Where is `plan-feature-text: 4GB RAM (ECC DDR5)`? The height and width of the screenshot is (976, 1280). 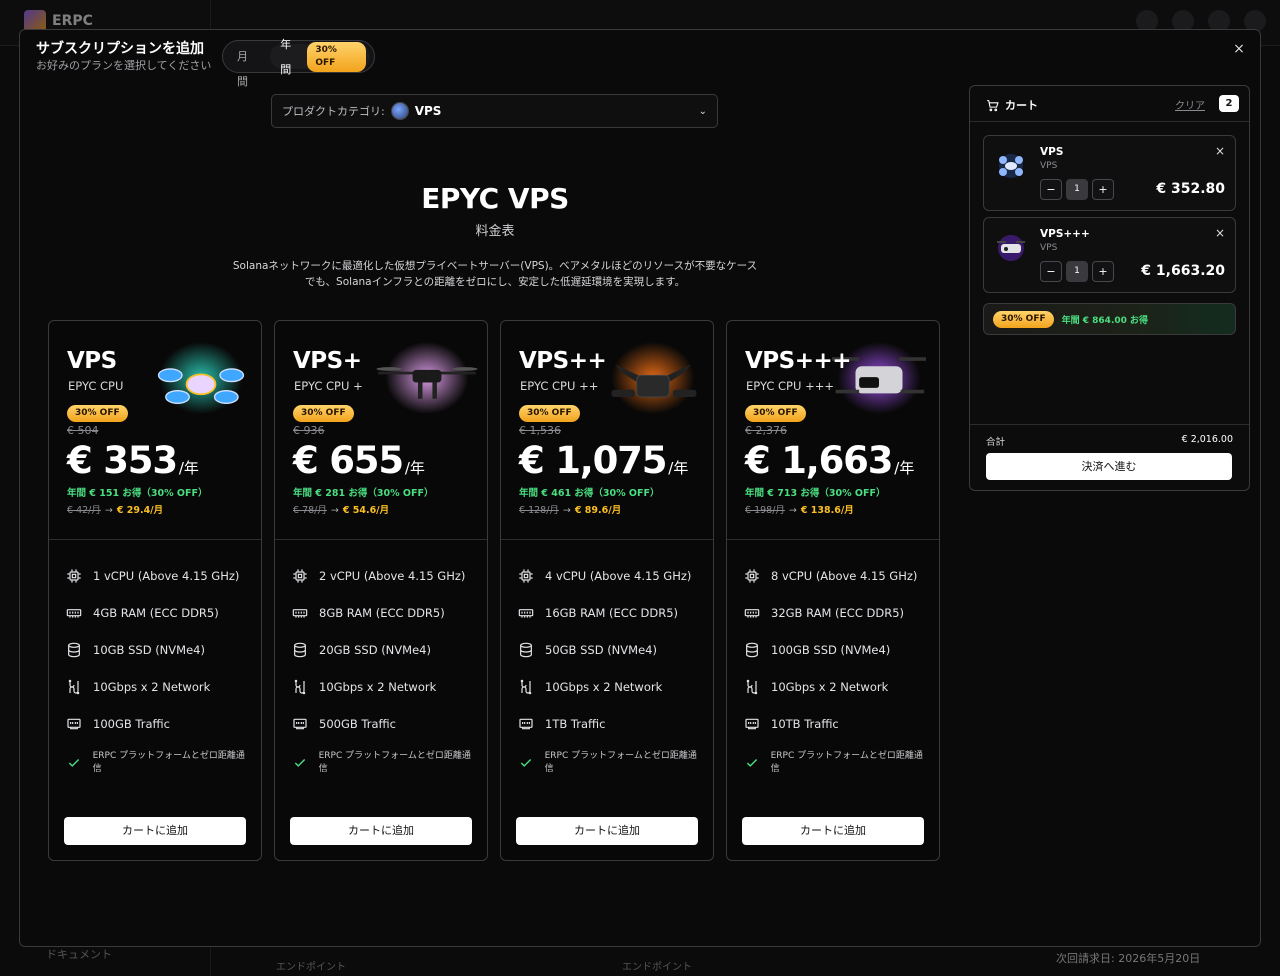
plan-feature-text: 4GB RAM (ECC DDR5) is located at coordinates (156, 613).